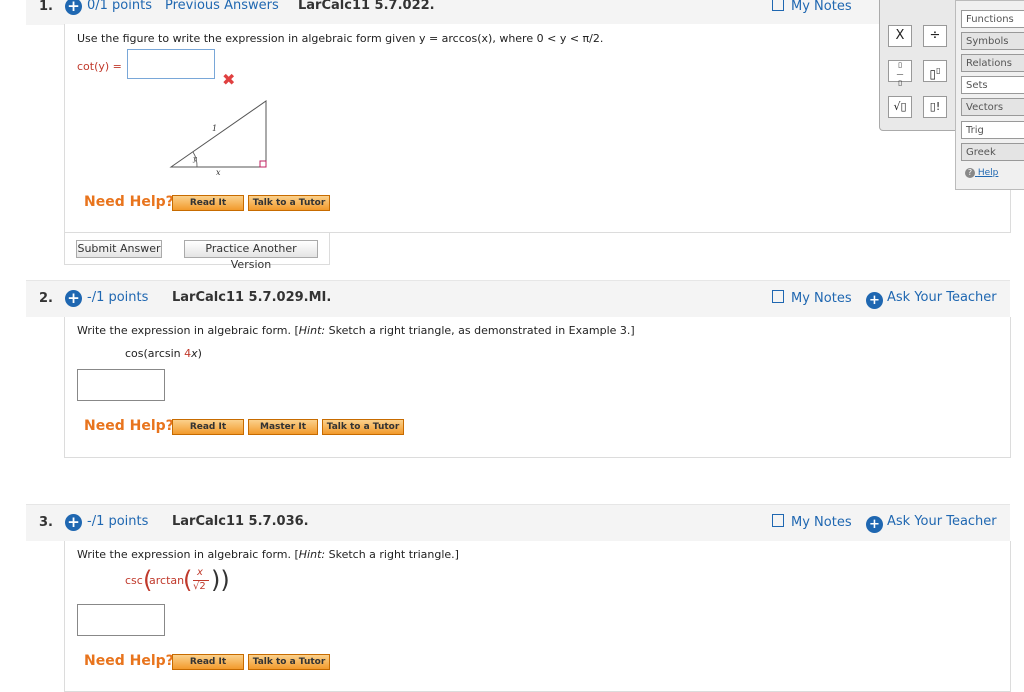 This screenshot has width=1024, height=692. Describe the element at coordinates (251, 255) in the screenshot. I see `practice-another-version-button: Practice Another Version` at that location.